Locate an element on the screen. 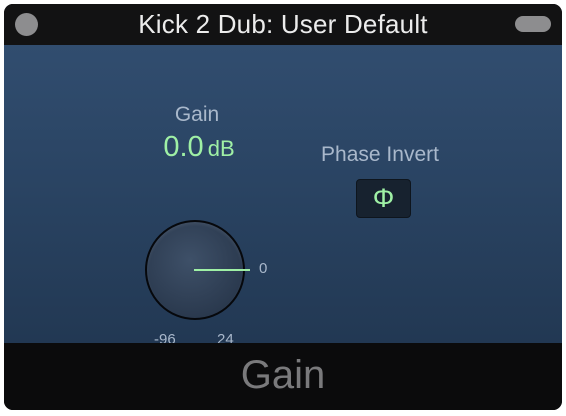 The image size is (566, 416). phase-invert-icon: Φ is located at coordinates (383, 198).